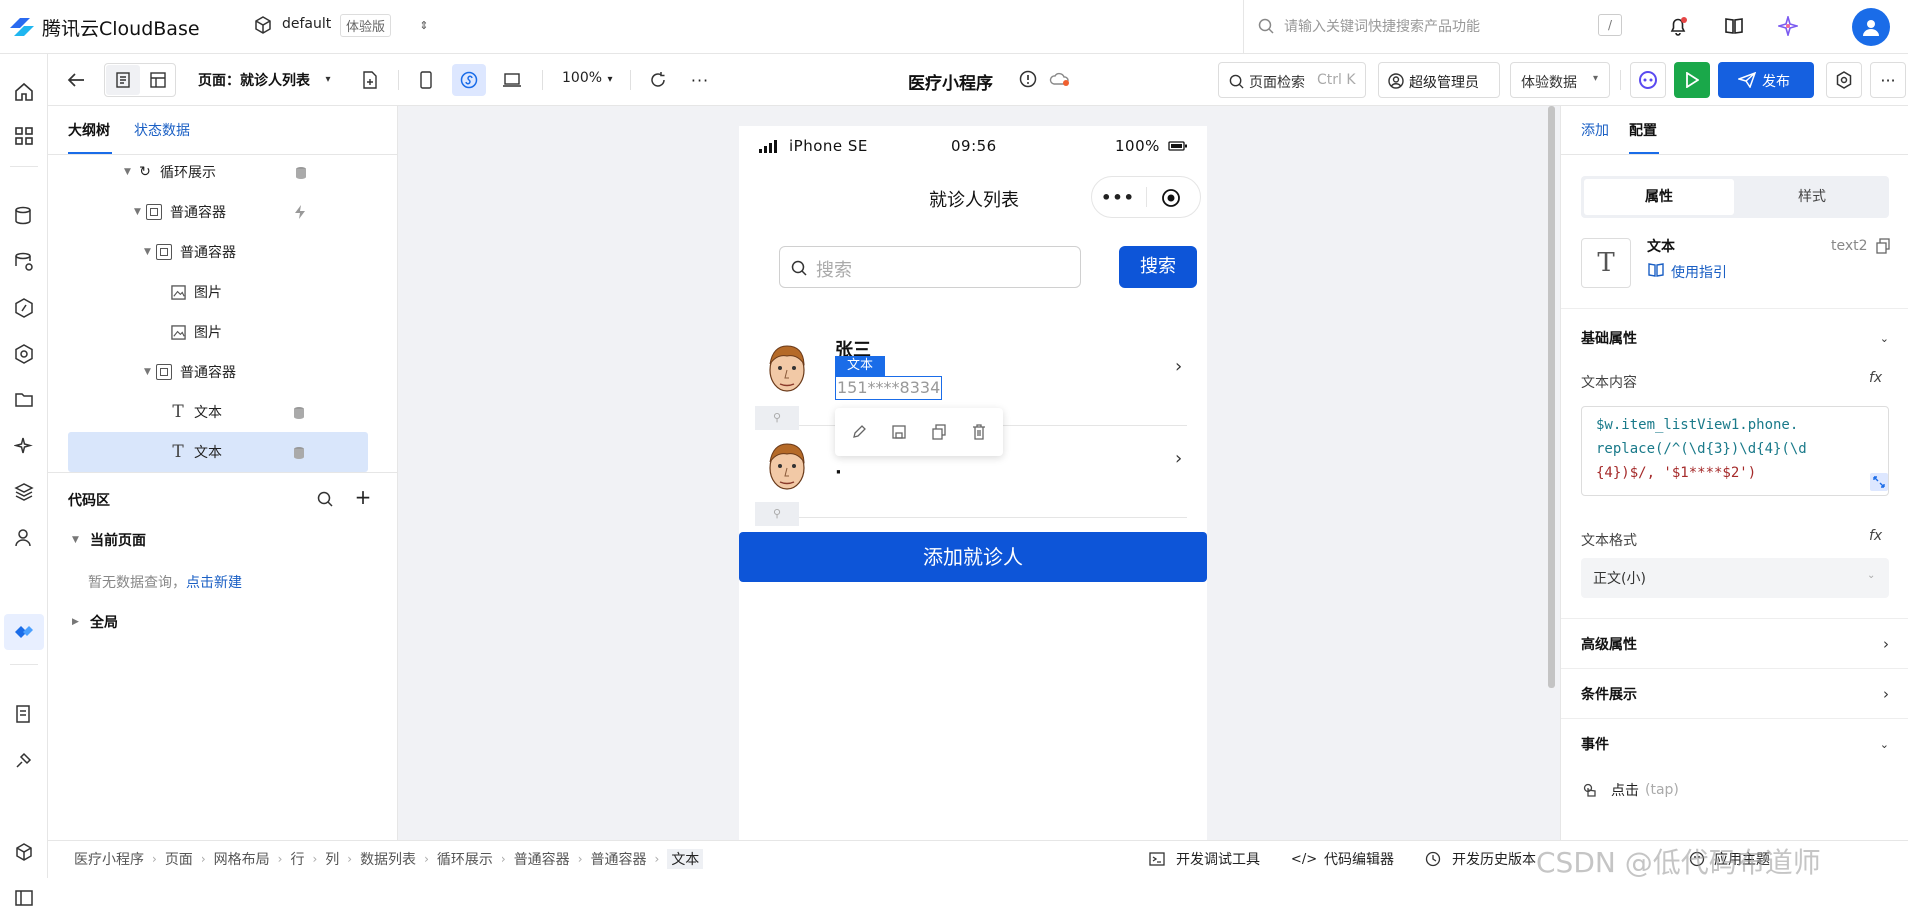  What do you see at coordinates (1595, 130) in the screenshot?
I see `tab-add: 添加` at bounding box center [1595, 130].